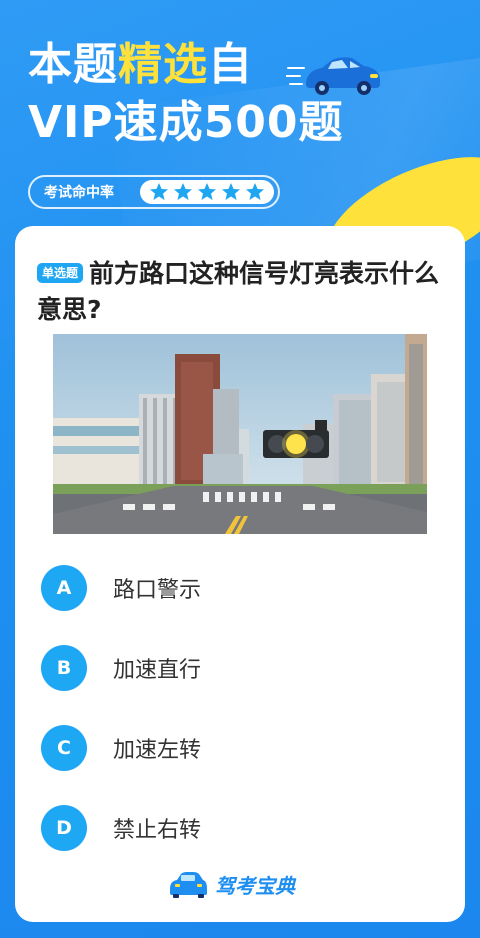 This screenshot has width=480, height=938. What do you see at coordinates (64, 588) in the screenshot?
I see `option-letter-badge: A` at bounding box center [64, 588].